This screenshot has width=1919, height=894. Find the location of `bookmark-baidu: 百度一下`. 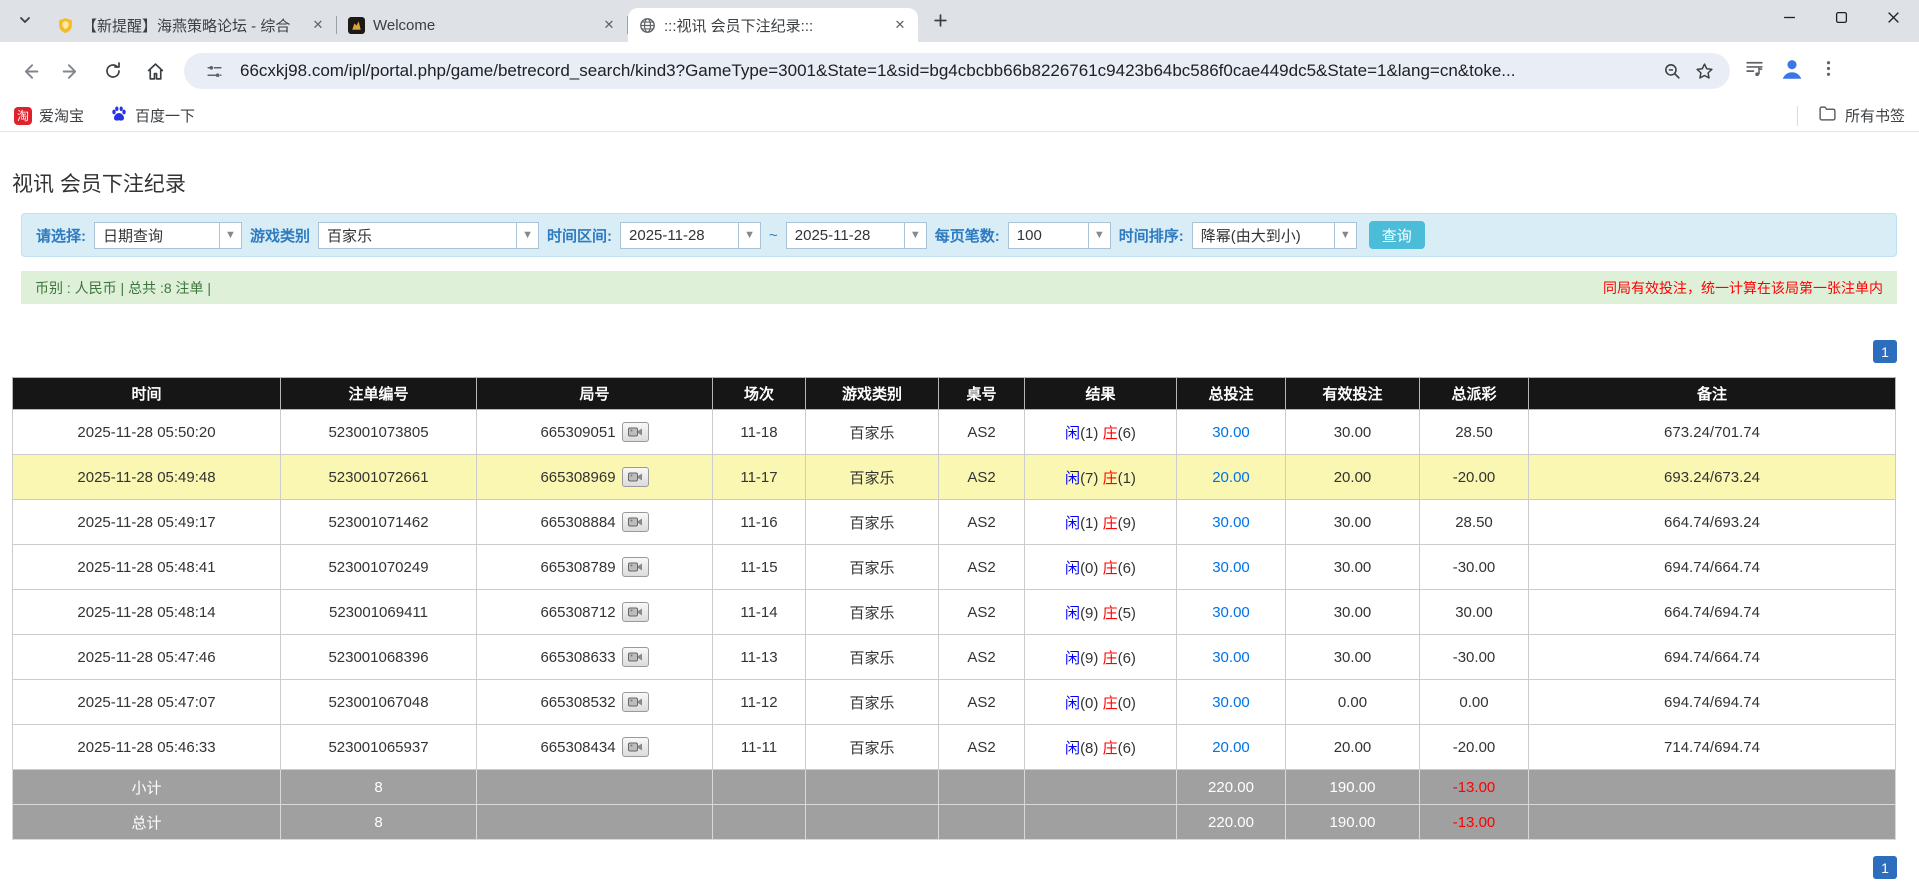

bookmark-baidu: 百度一下 is located at coordinates (152, 116).